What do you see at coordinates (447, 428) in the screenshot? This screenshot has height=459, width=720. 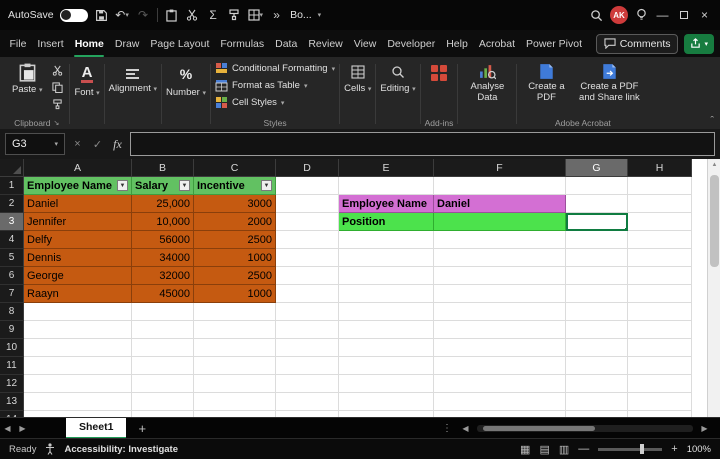 I see `sheet-bar-dots-icon: ⋮` at bounding box center [447, 428].